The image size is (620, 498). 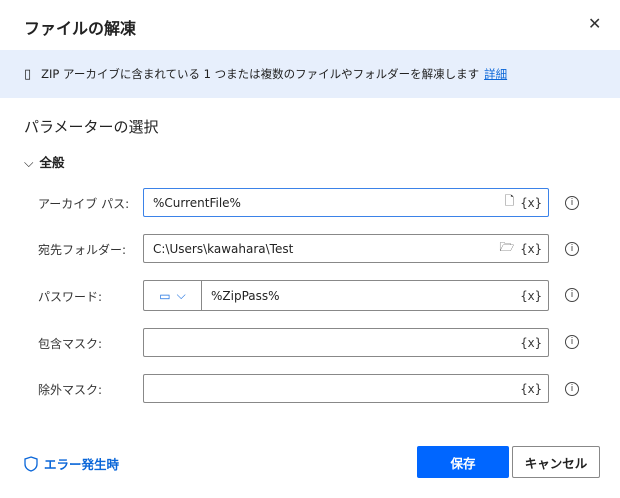 I want to click on details-link: 詳細, so click(x=495, y=74).